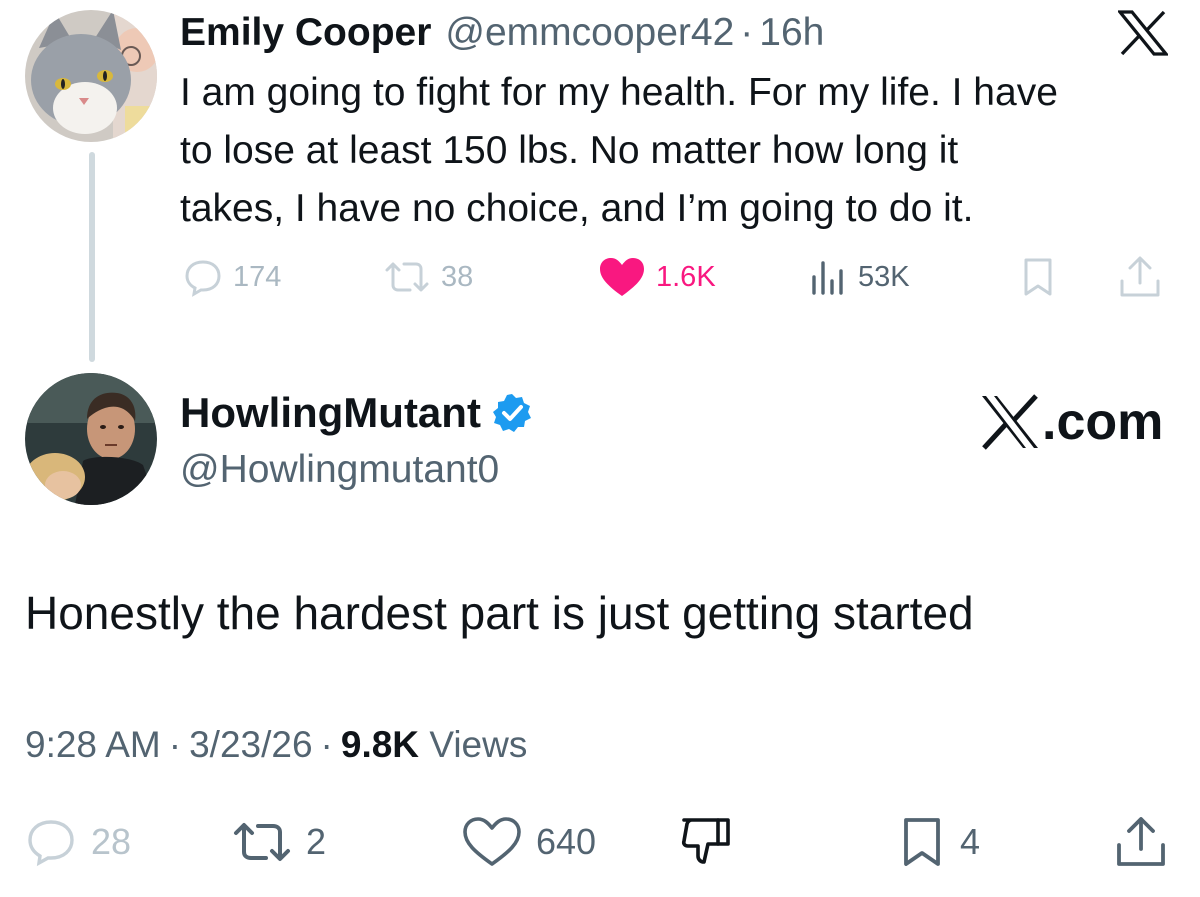 Image resolution: width=1200 pixels, height=897 pixels. I want to click on cat-avatar-icon, so click(91, 76).